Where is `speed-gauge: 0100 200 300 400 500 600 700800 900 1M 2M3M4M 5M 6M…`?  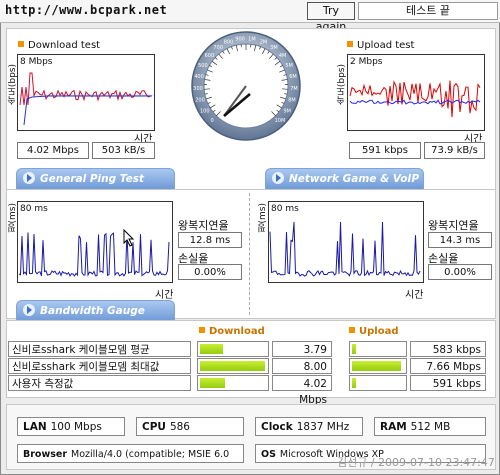 speed-gauge: 0100 200 300 400 500 600 700800 900 1M 2M3M4M 5M 6M… is located at coordinates (246, 86).